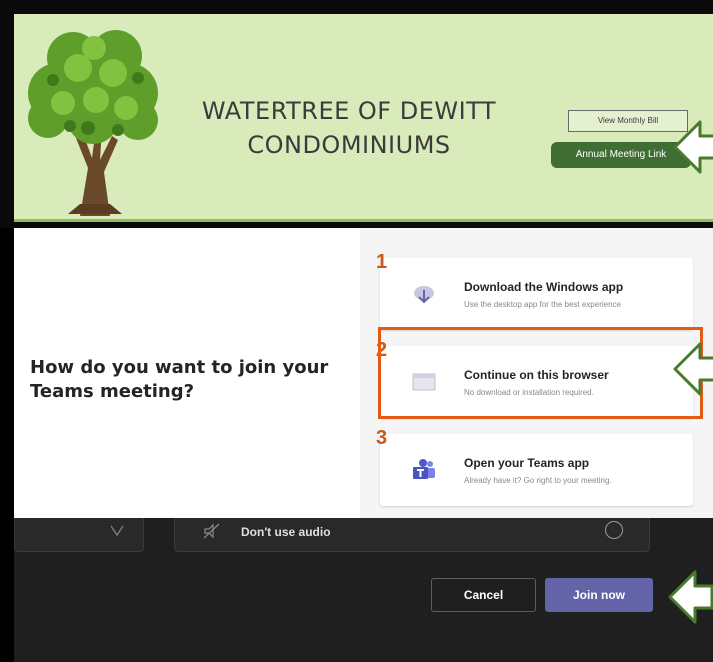 The width and height of the screenshot is (713, 662). What do you see at coordinates (621, 155) in the screenshot?
I see `annual-meeting-link-button: Annual Meeting Link` at bounding box center [621, 155].